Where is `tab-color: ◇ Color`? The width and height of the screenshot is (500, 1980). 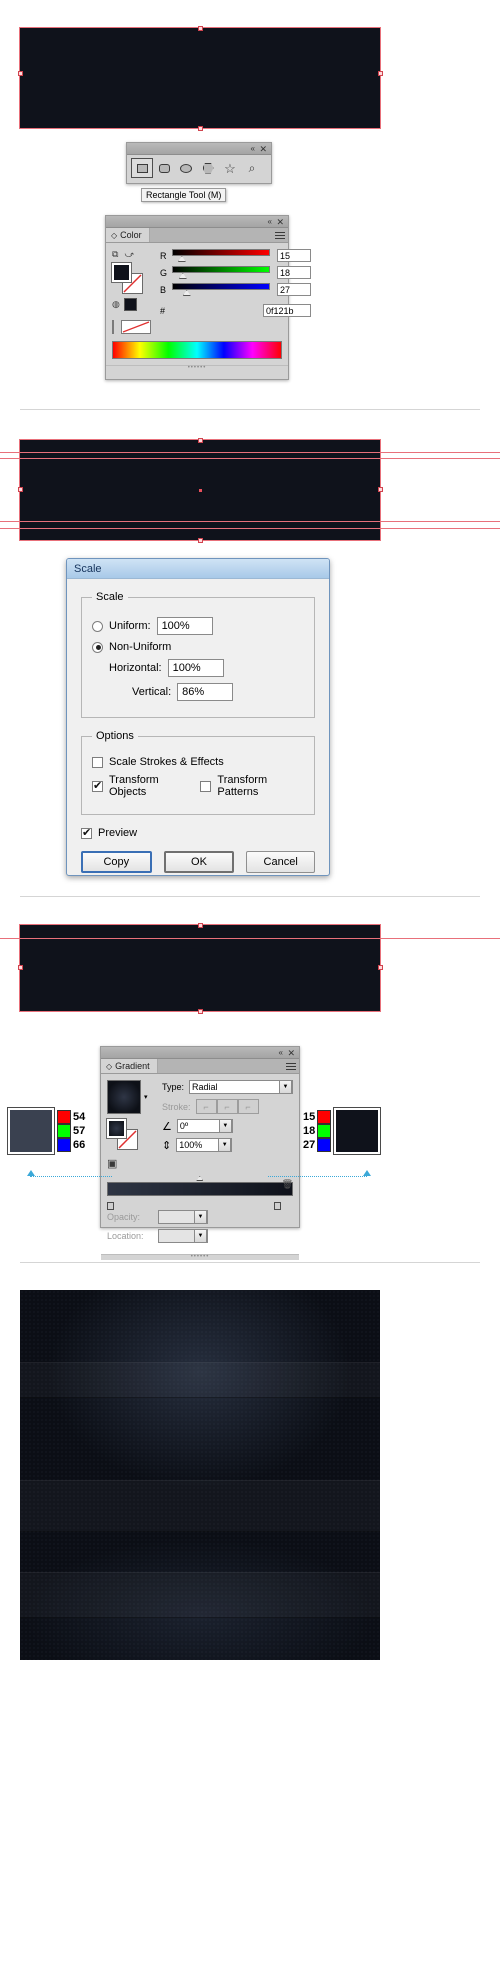
tab-color: ◇ Color is located at coordinates (128, 235).